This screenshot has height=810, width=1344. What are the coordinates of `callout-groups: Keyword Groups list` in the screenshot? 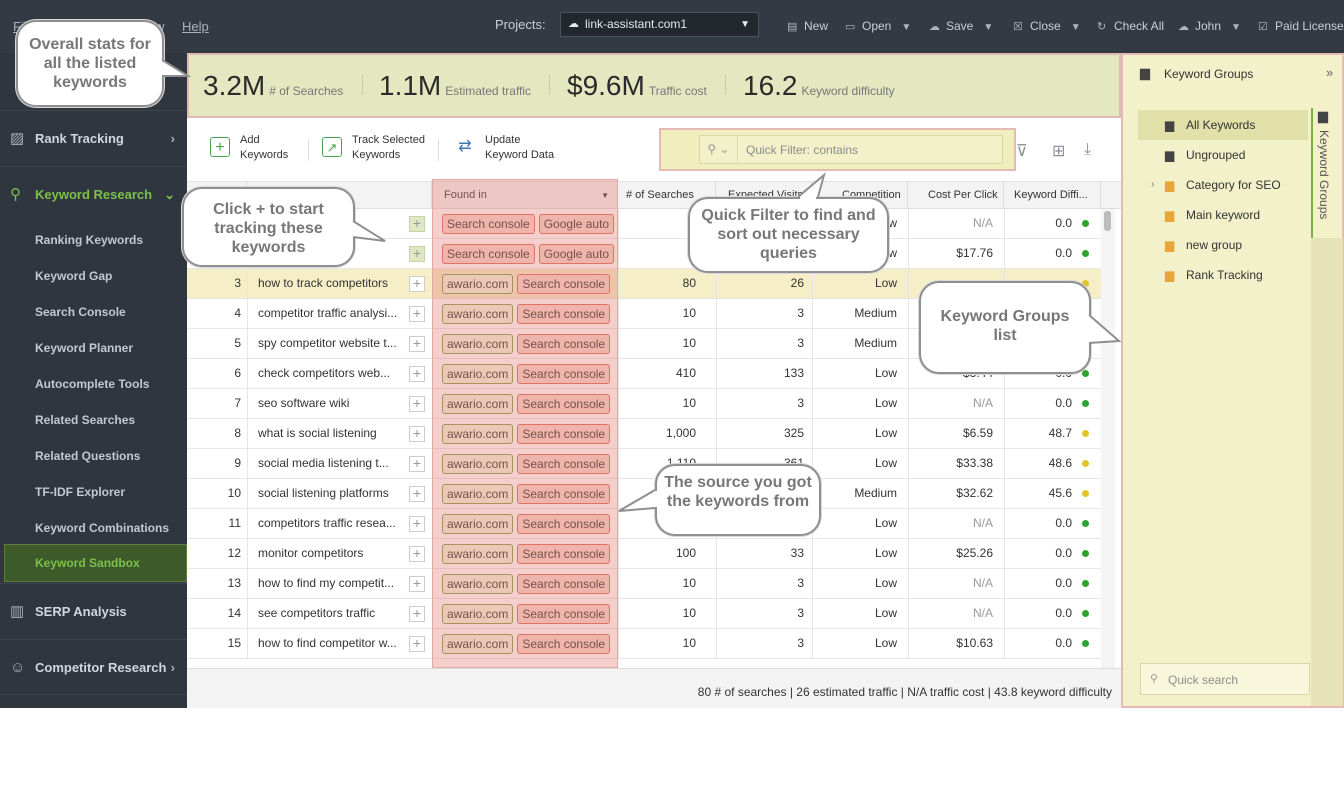 It's located at (1020, 327).